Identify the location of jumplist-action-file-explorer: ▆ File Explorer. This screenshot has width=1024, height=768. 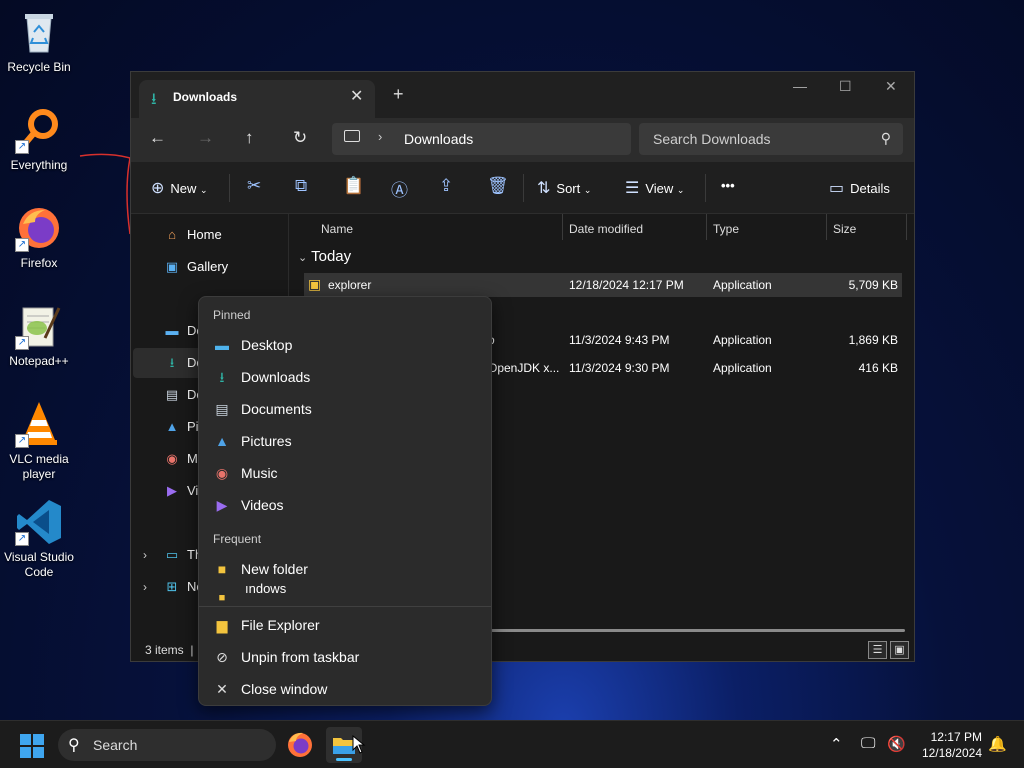
(346, 625).